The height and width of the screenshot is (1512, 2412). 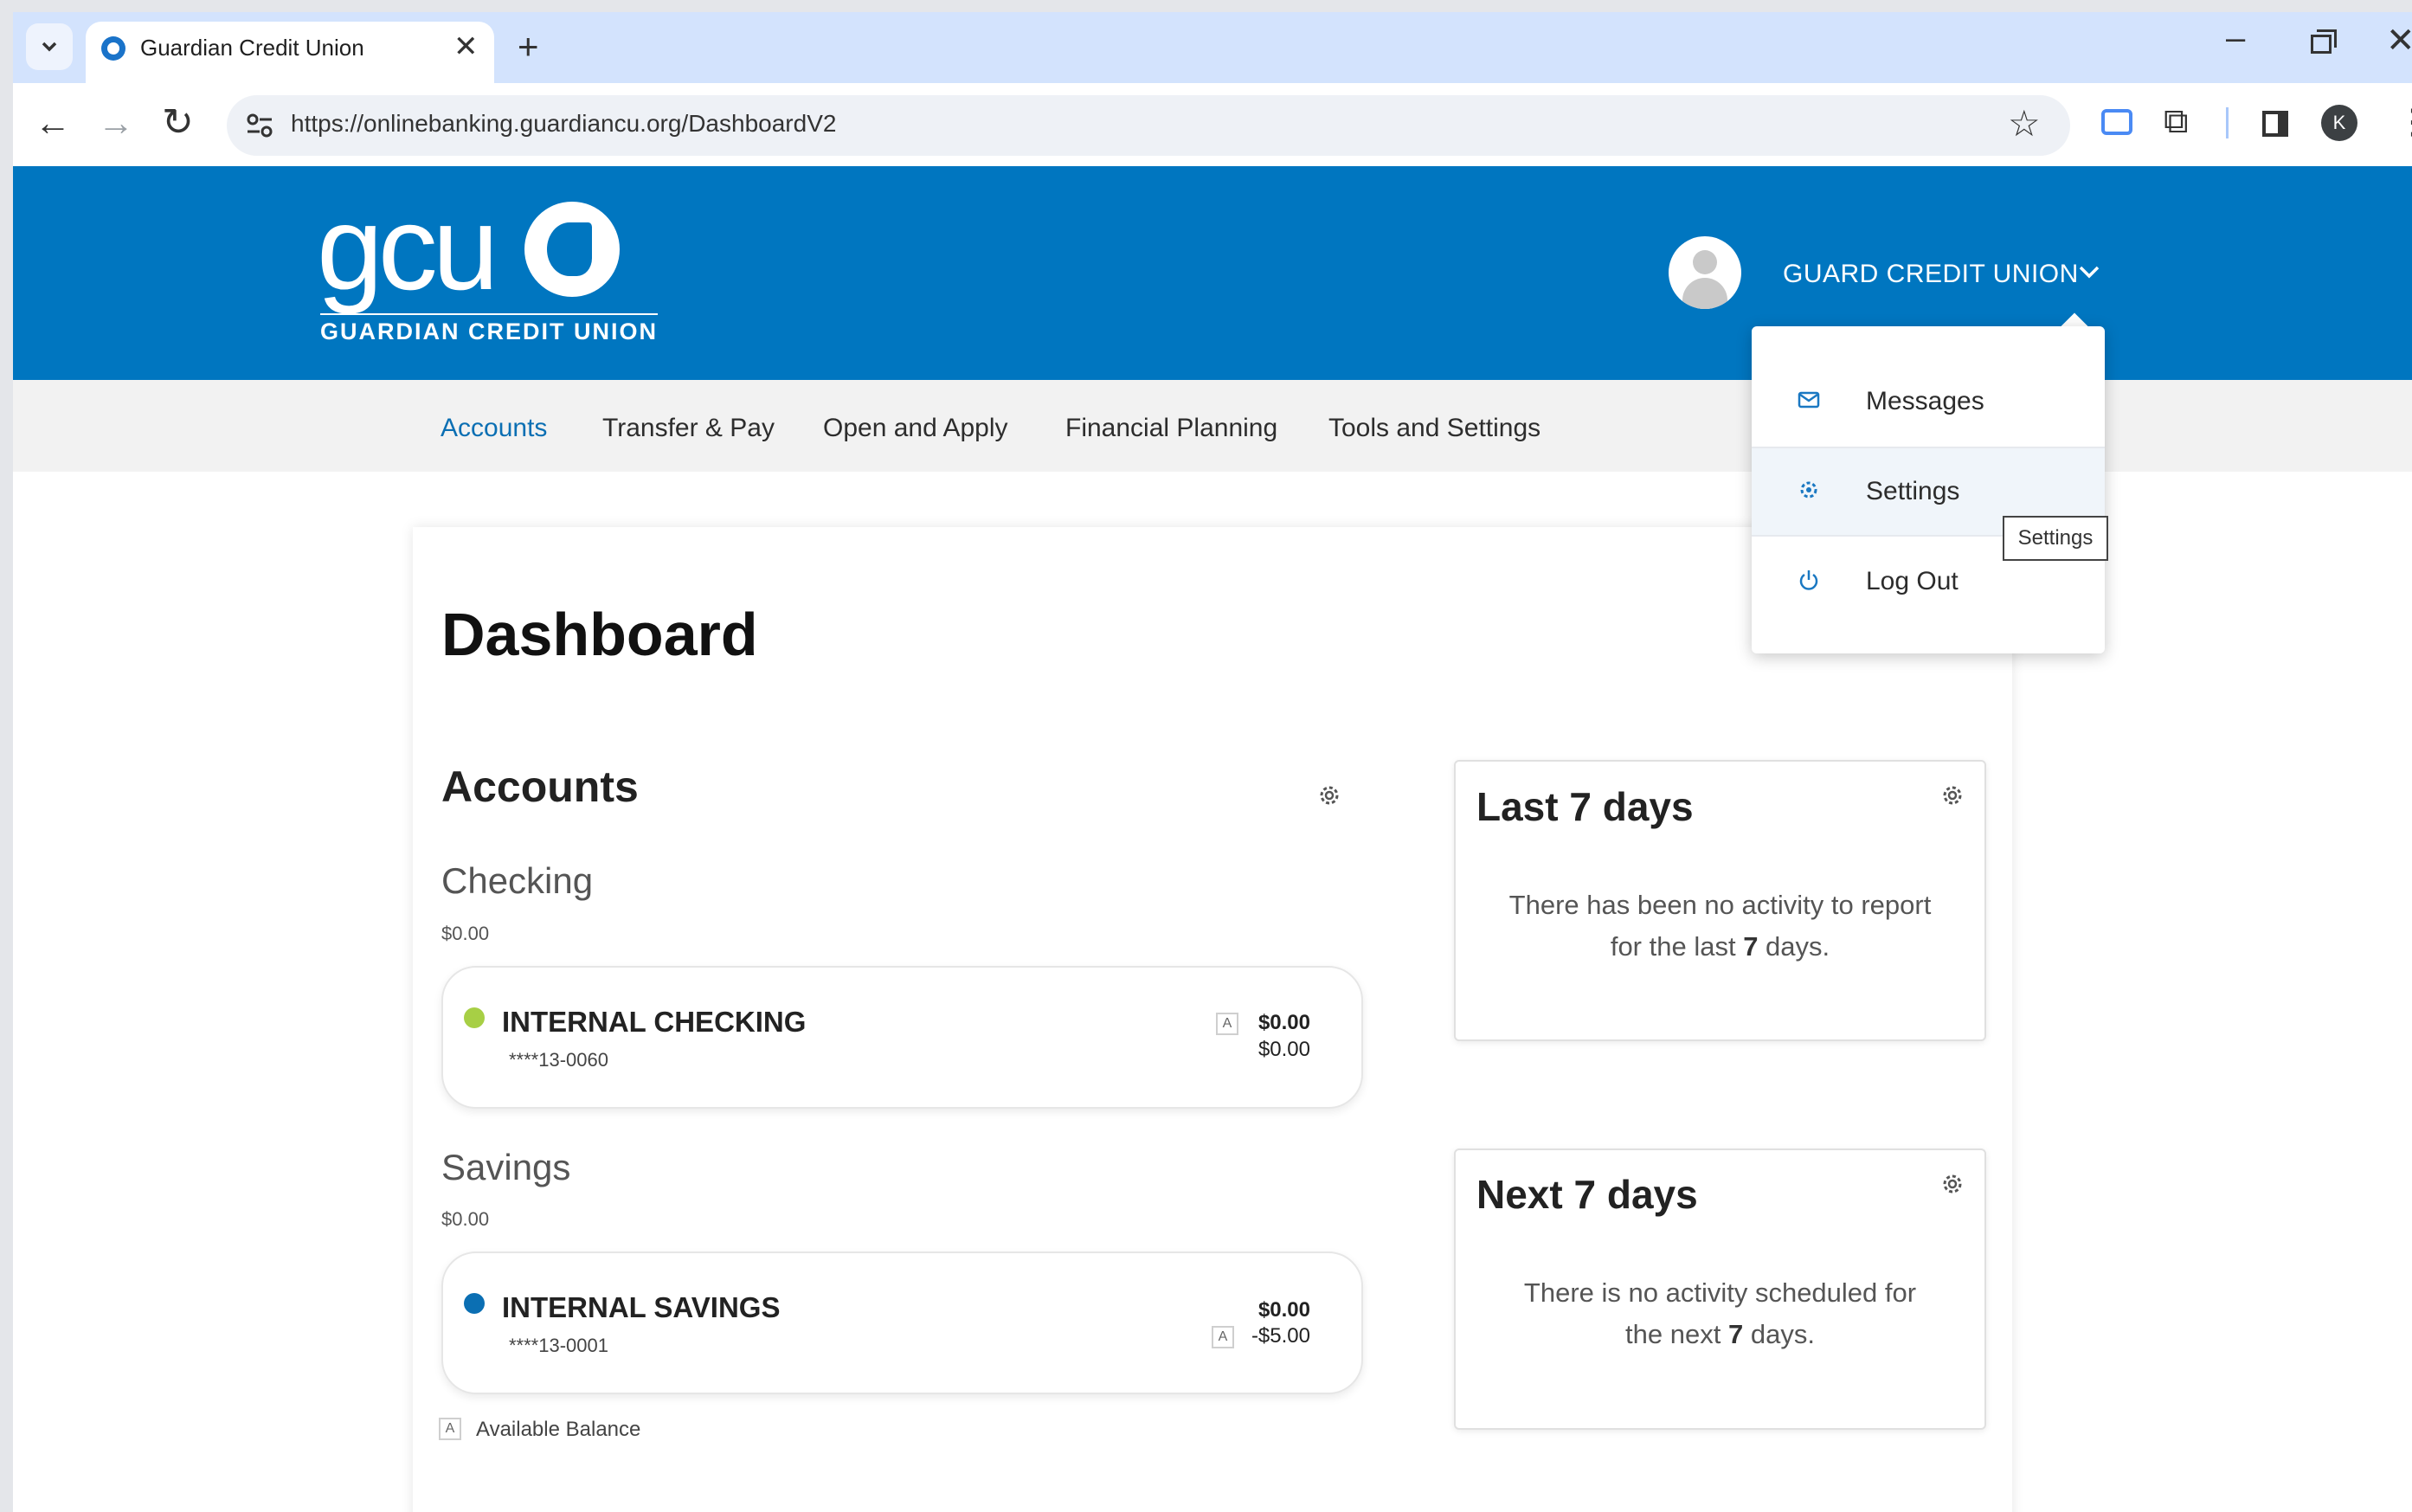 What do you see at coordinates (654, 1022) in the screenshot?
I see `account-name: INTERNAL CHECKING` at bounding box center [654, 1022].